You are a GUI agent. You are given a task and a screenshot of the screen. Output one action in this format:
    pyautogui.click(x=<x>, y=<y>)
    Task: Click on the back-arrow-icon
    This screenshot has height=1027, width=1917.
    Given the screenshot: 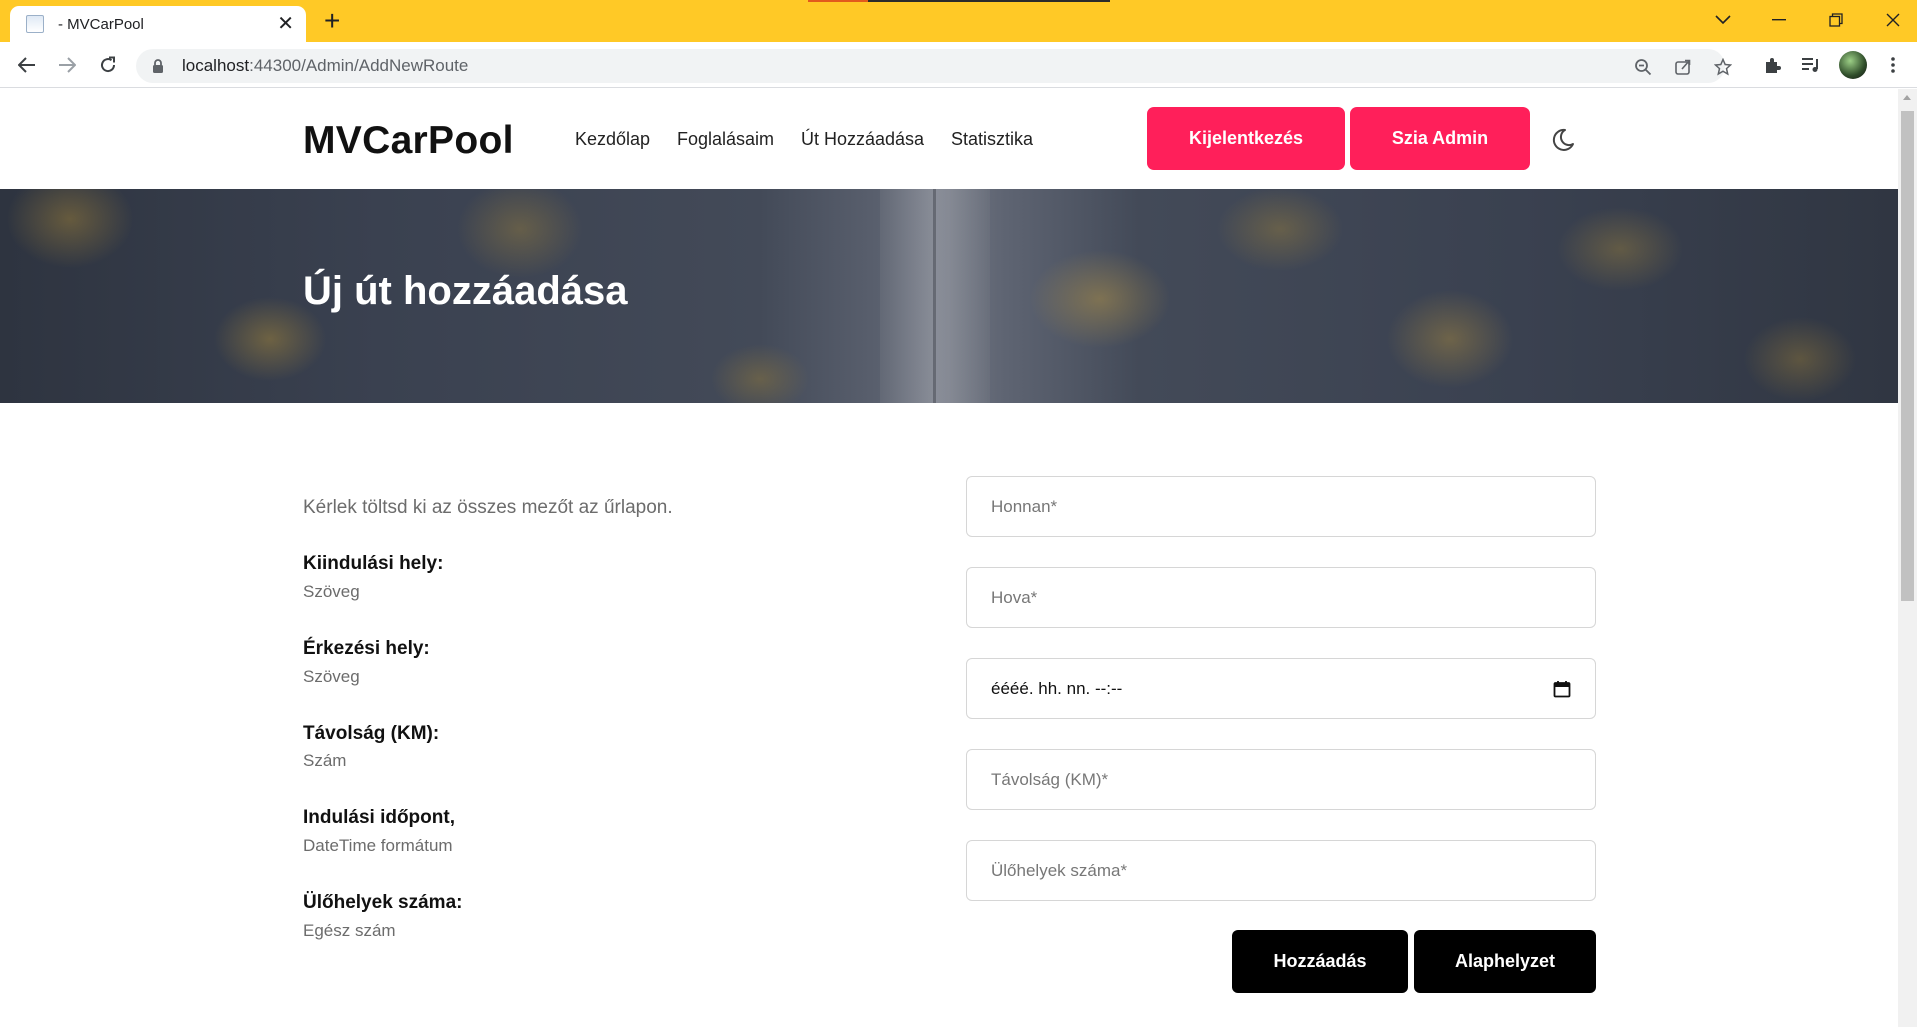 What is the action you would take?
    pyautogui.click(x=27, y=65)
    